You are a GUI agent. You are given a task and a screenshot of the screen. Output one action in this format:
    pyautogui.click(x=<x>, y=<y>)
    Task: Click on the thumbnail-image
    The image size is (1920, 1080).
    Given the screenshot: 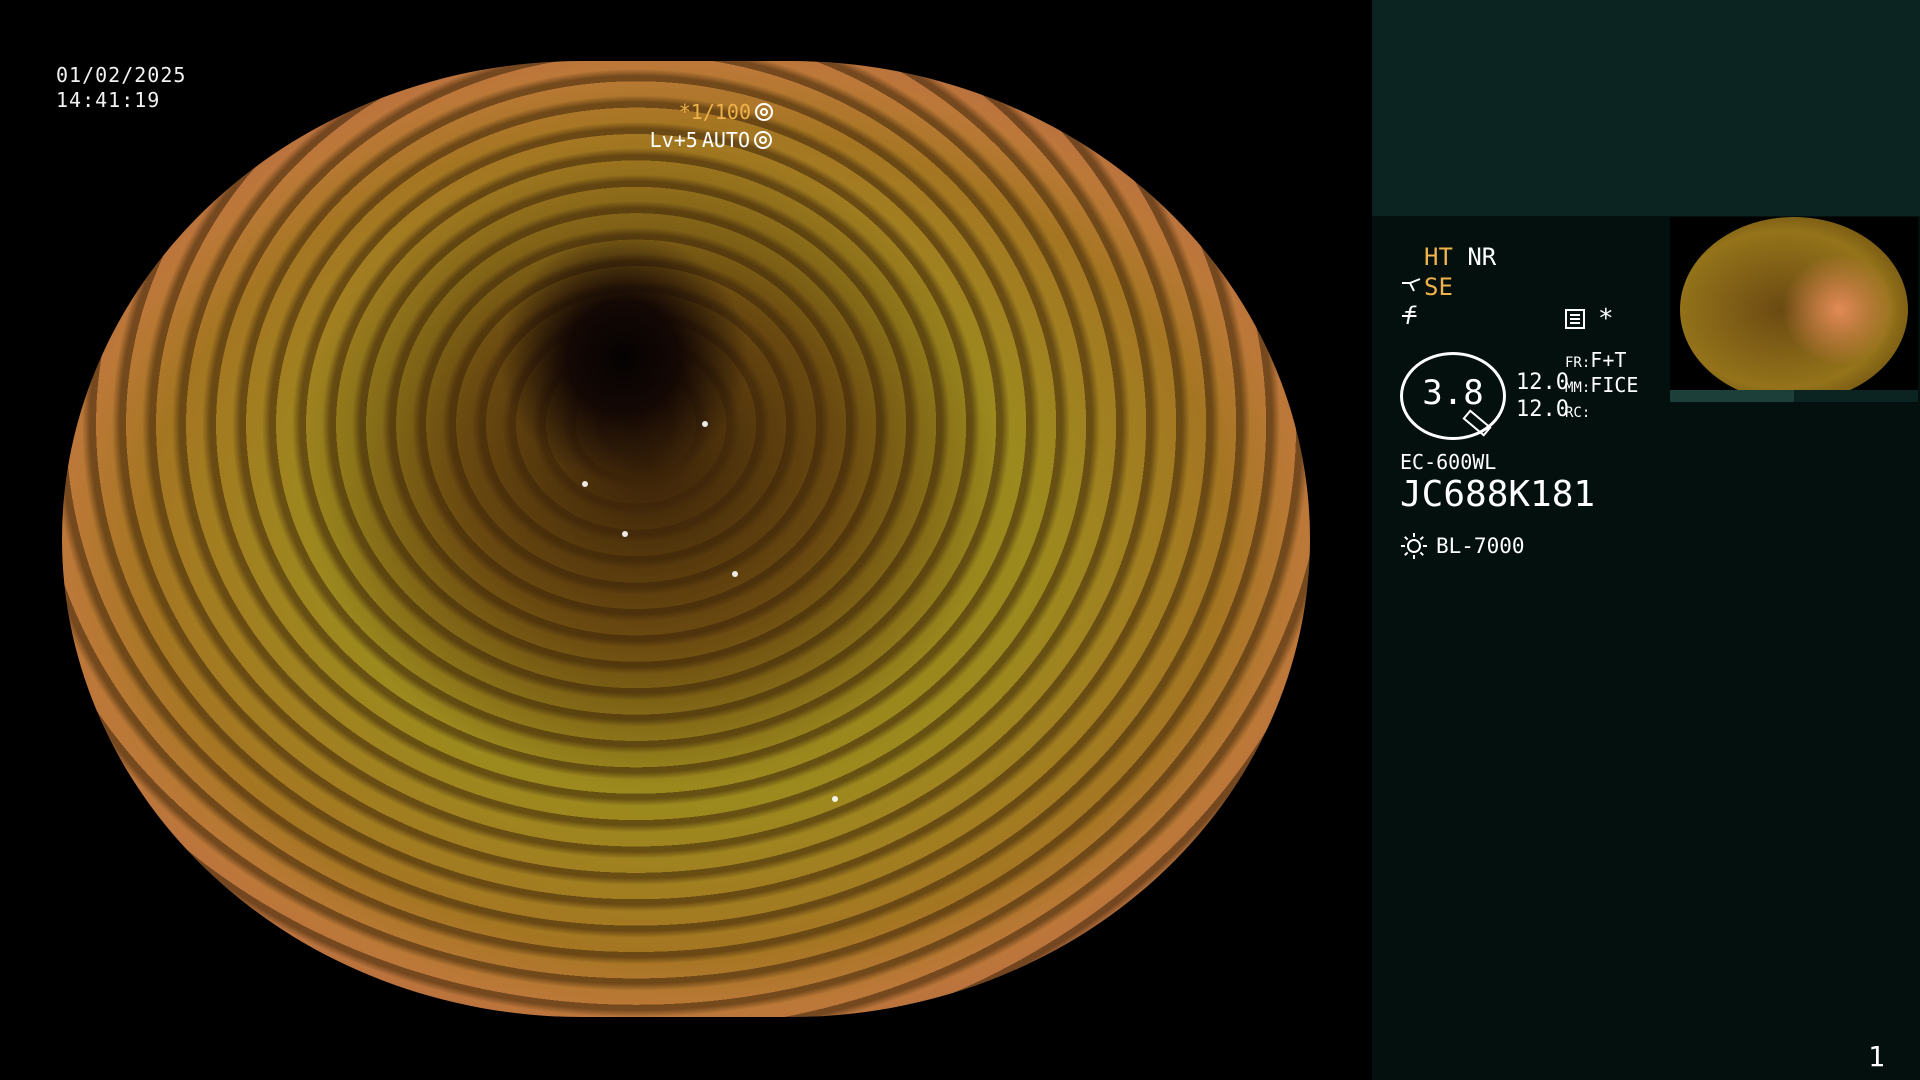 What is the action you would take?
    pyautogui.click(x=1794, y=309)
    